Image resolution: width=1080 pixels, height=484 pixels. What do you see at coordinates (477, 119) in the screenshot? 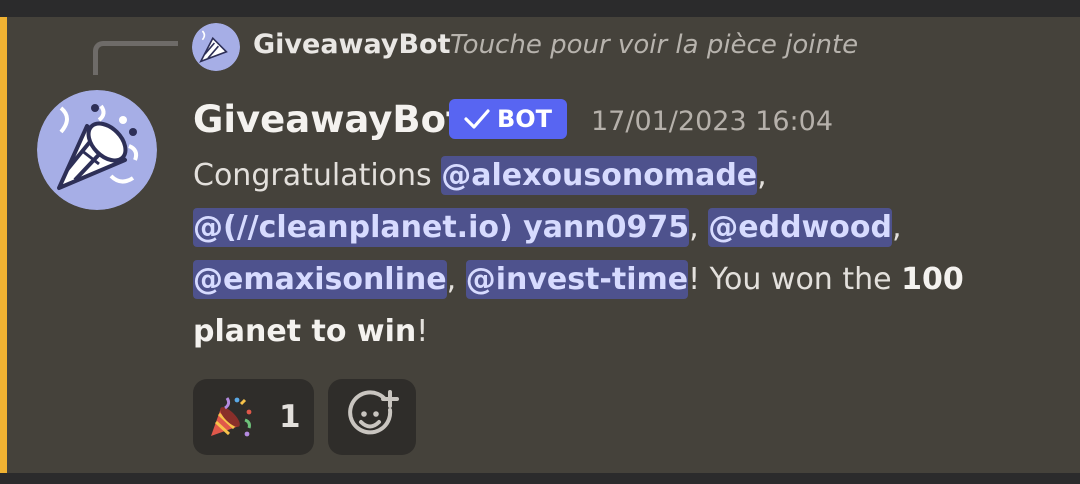
I see `checkmark-icon` at bounding box center [477, 119].